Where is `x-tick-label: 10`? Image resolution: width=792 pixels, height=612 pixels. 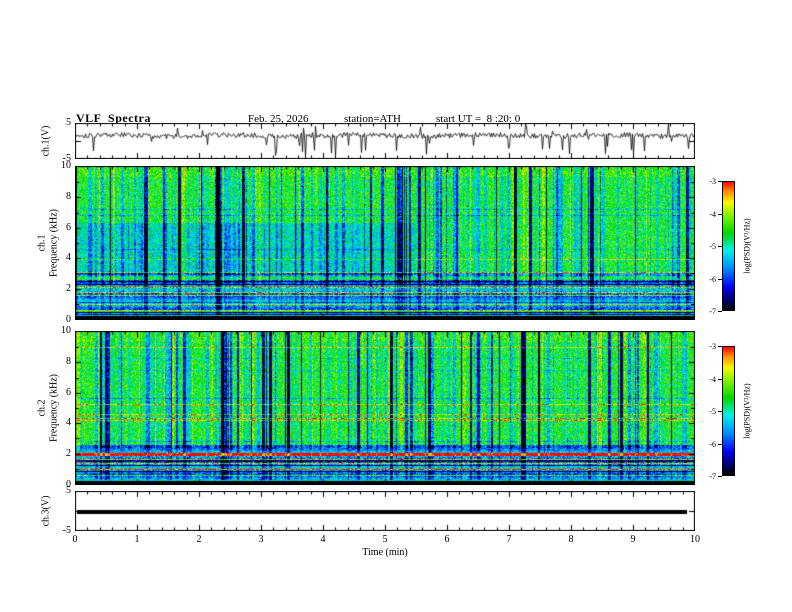
x-tick-label: 10 is located at coordinates (695, 539).